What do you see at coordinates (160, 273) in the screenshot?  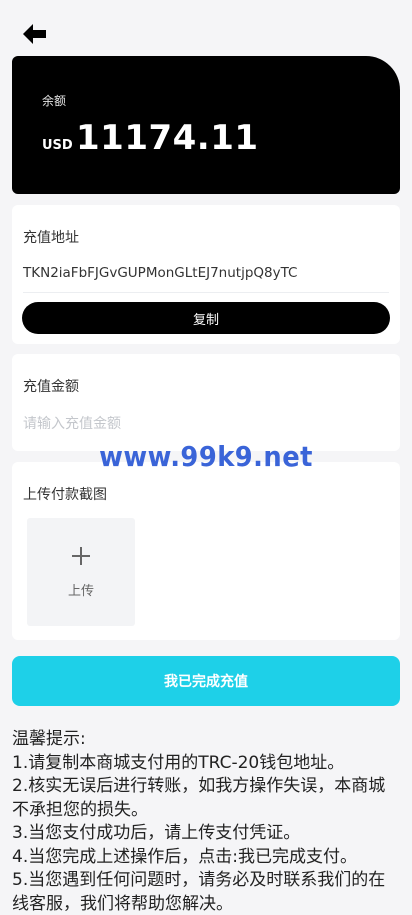 I see `wallet-address: TKN2iaFbFJGvGUPMonGLtEJ7nutjpQ8yTC` at bounding box center [160, 273].